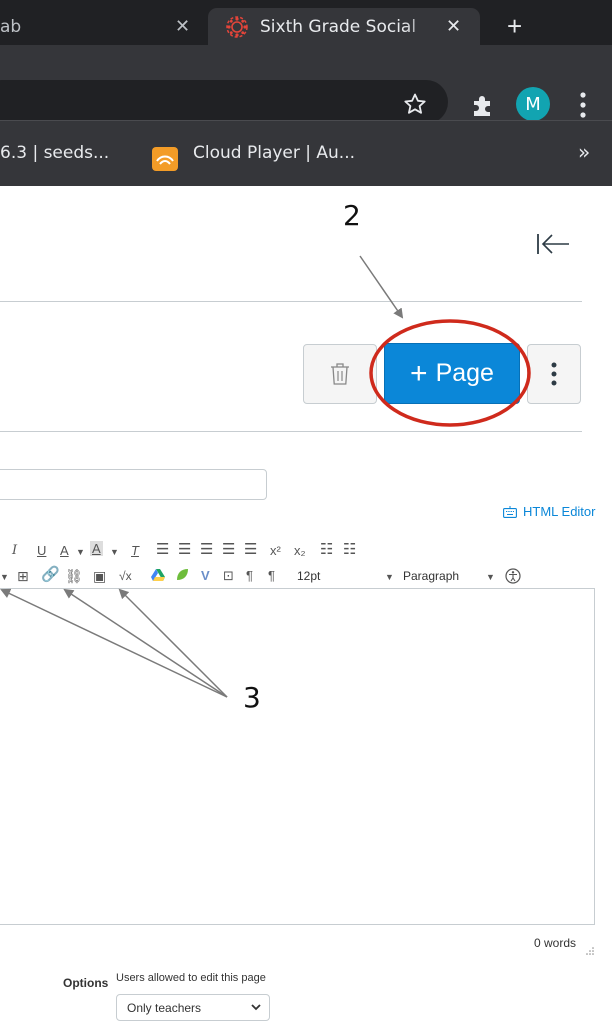 This screenshot has width=612, height=1023. What do you see at coordinates (510, 511) in the screenshot?
I see `keyboard-icon` at bounding box center [510, 511].